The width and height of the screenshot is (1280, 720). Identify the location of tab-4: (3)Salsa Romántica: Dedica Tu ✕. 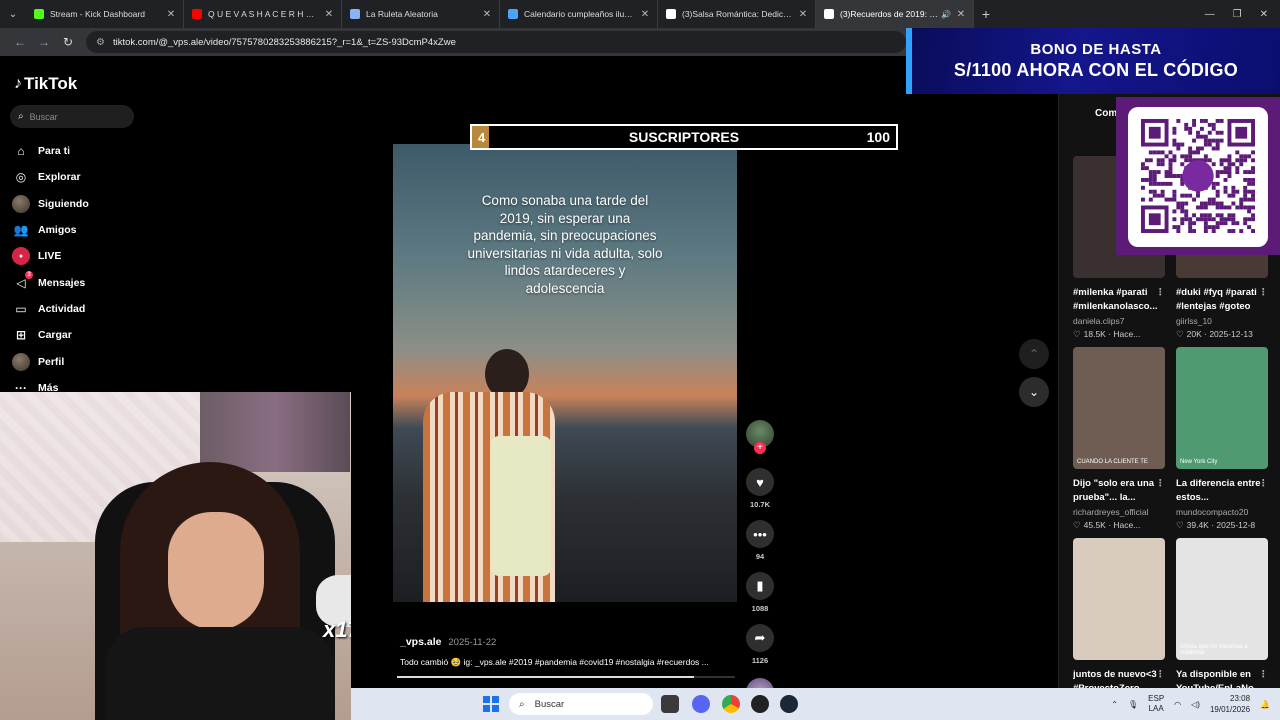
(737, 14).